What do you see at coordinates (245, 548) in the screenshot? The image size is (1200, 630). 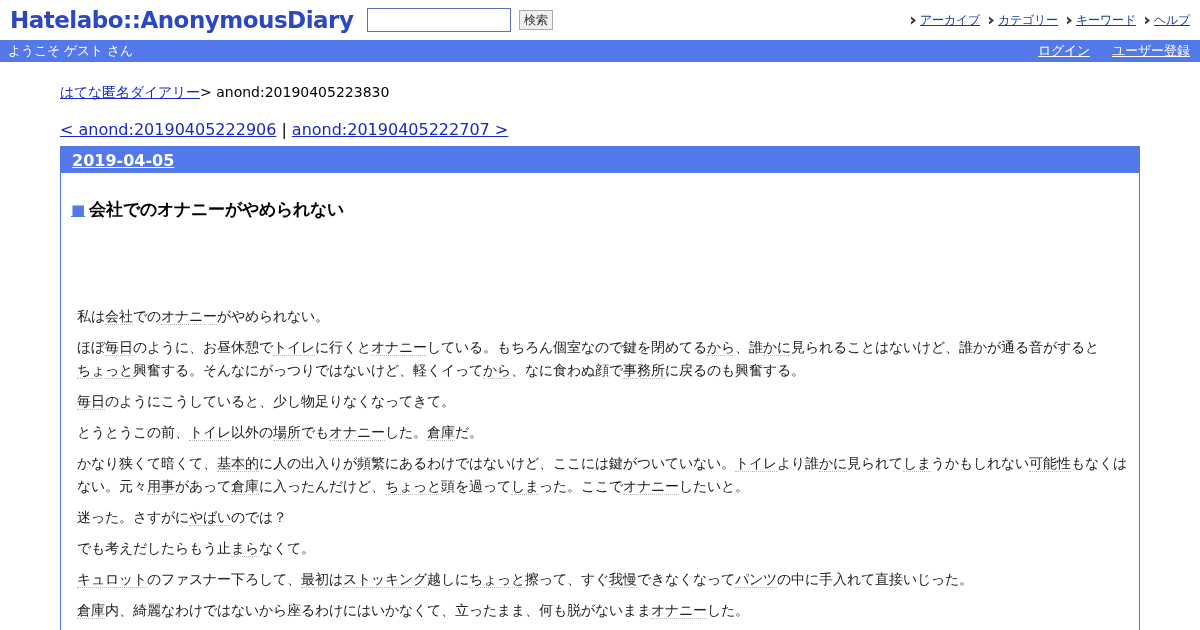 I see `keyword-link: まら` at bounding box center [245, 548].